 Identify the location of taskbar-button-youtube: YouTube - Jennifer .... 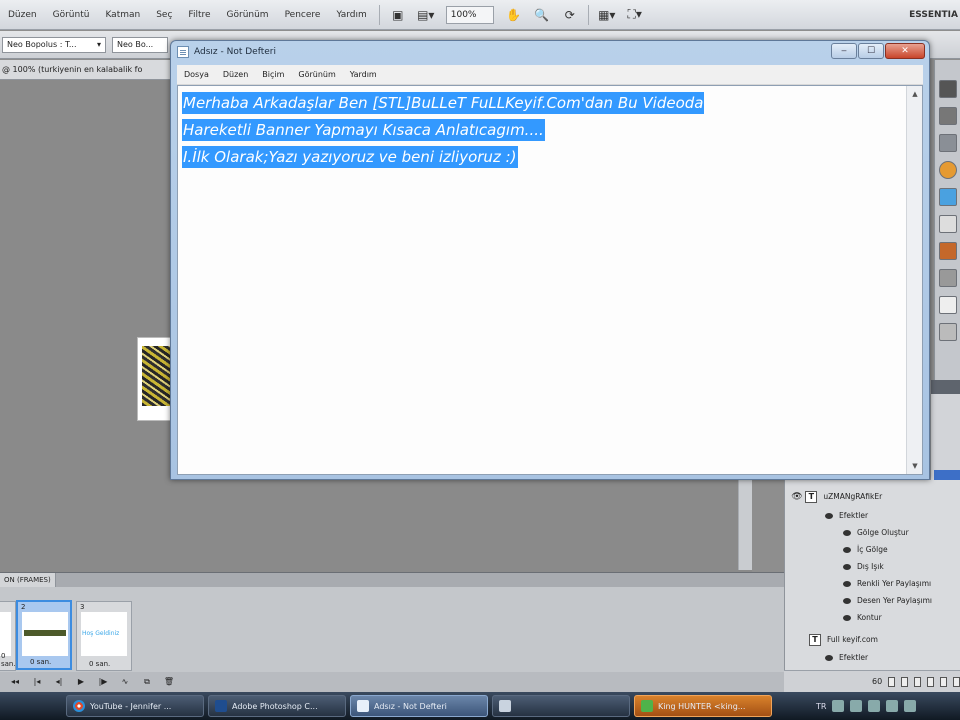
(135, 706).